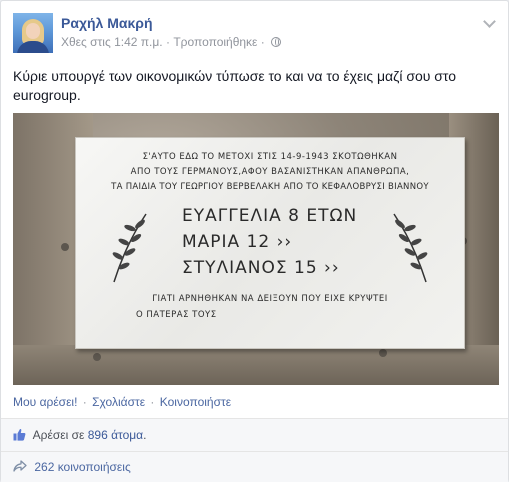 The height and width of the screenshot is (482, 509). What do you see at coordinates (254, 467) in the screenshot?
I see `shares-summary: 262 κοινοποιήσεις` at bounding box center [254, 467].